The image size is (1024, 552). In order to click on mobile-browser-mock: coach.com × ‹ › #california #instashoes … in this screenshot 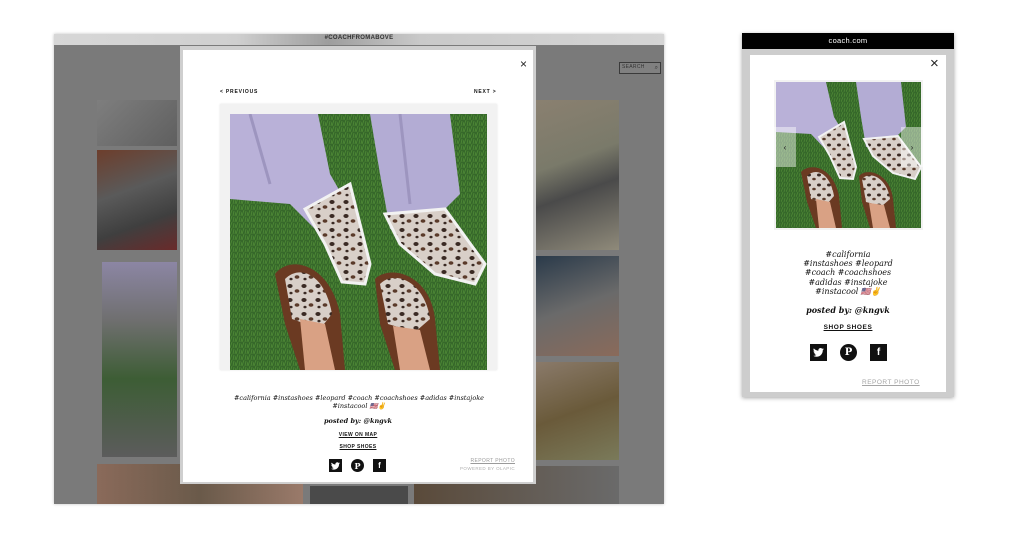, I will do `click(848, 215)`.